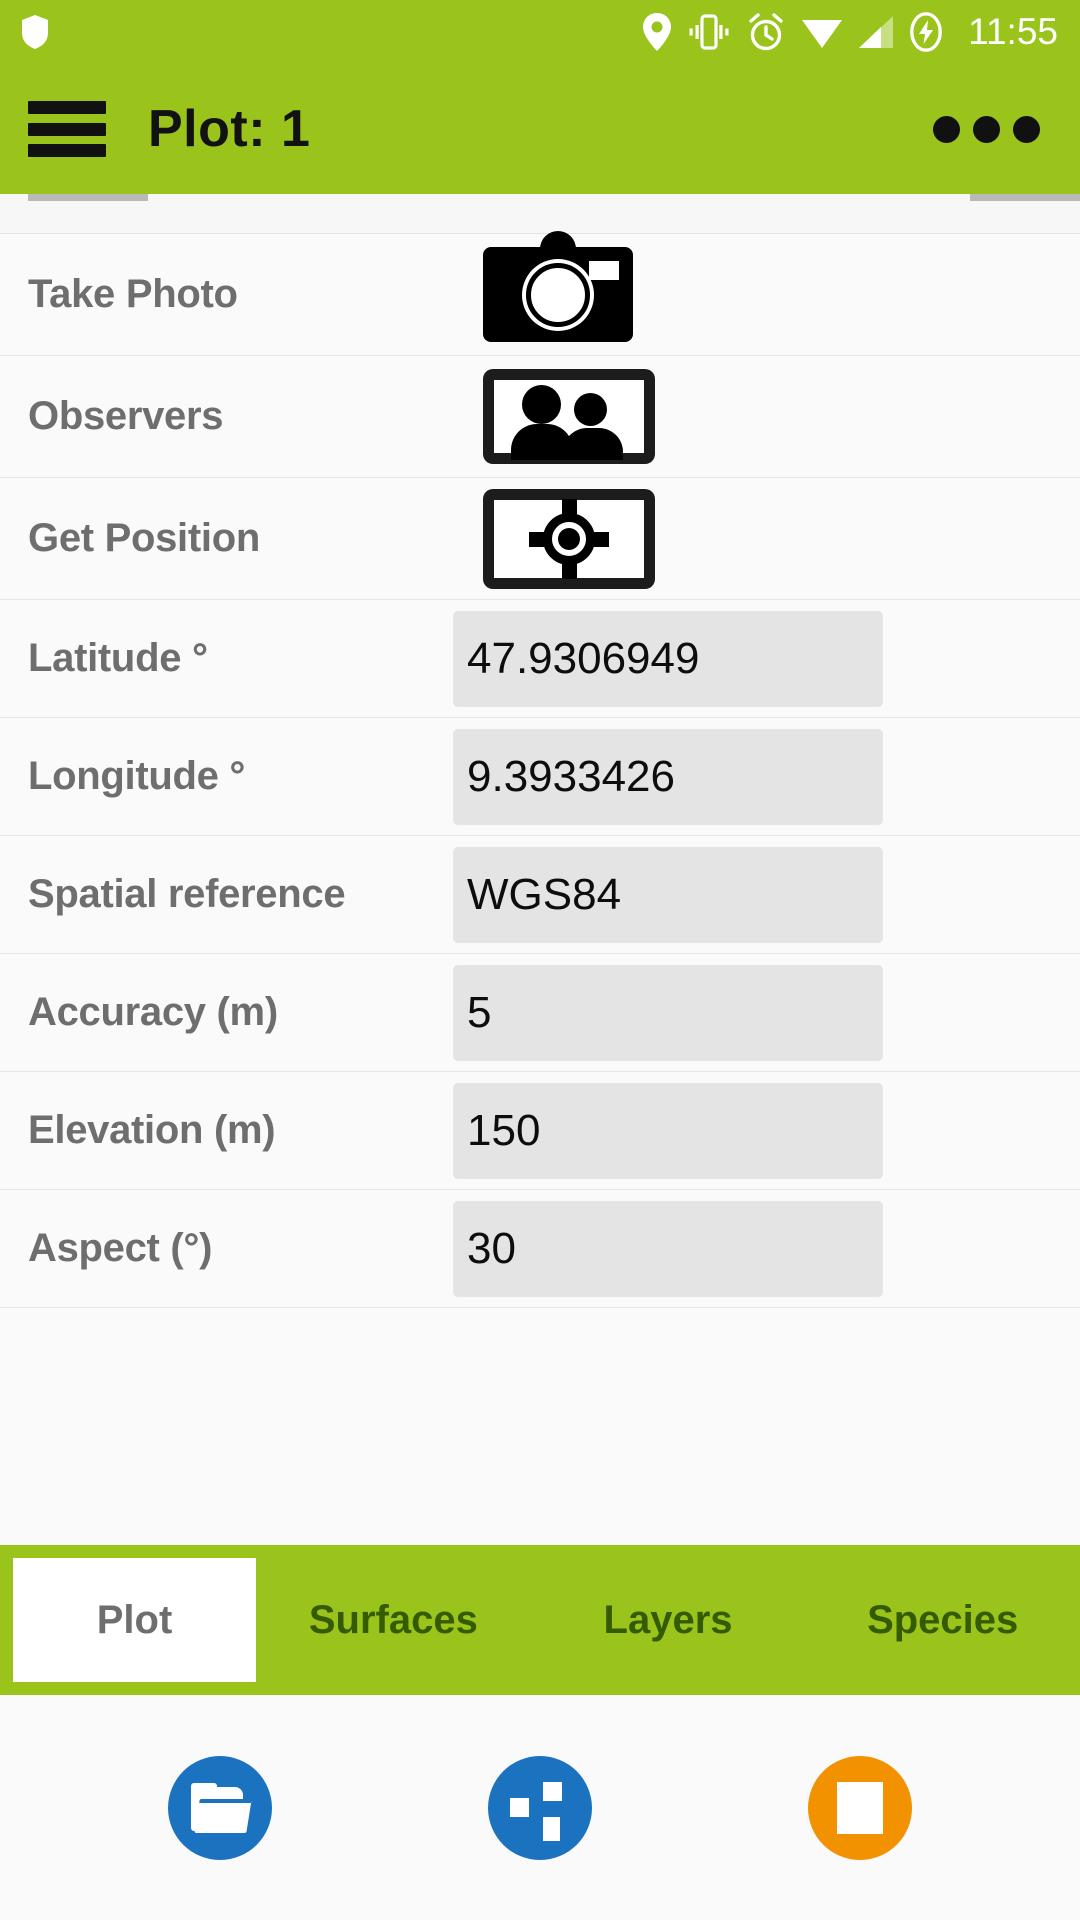 The width and height of the screenshot is (1080, 1920). I want to click on tab-layers: Layers, so click(668, 1620).